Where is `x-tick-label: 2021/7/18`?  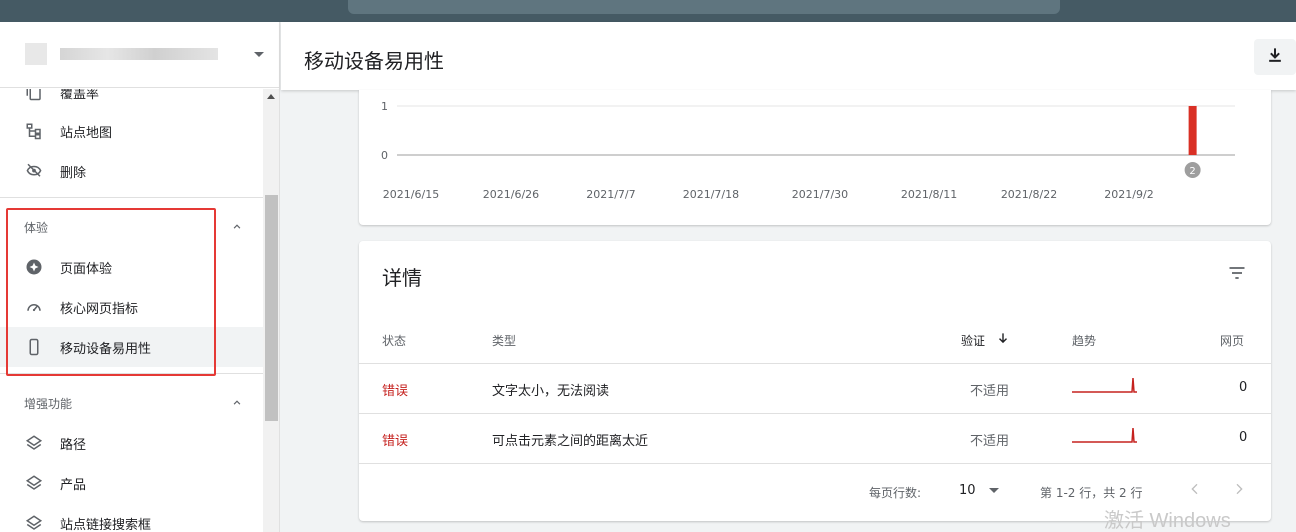
x-tick-label: 2021/7/18 is located at coordinates (711, 194).